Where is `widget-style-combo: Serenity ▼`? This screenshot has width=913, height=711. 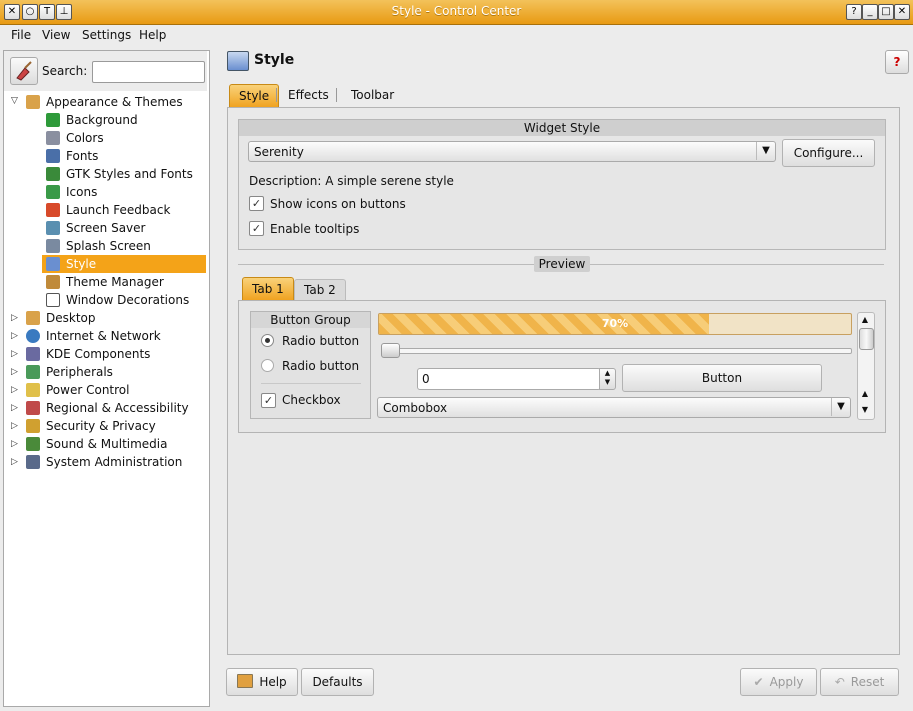 widget-style-combo: Serenity ▼ is located at coordinates (512, 151).